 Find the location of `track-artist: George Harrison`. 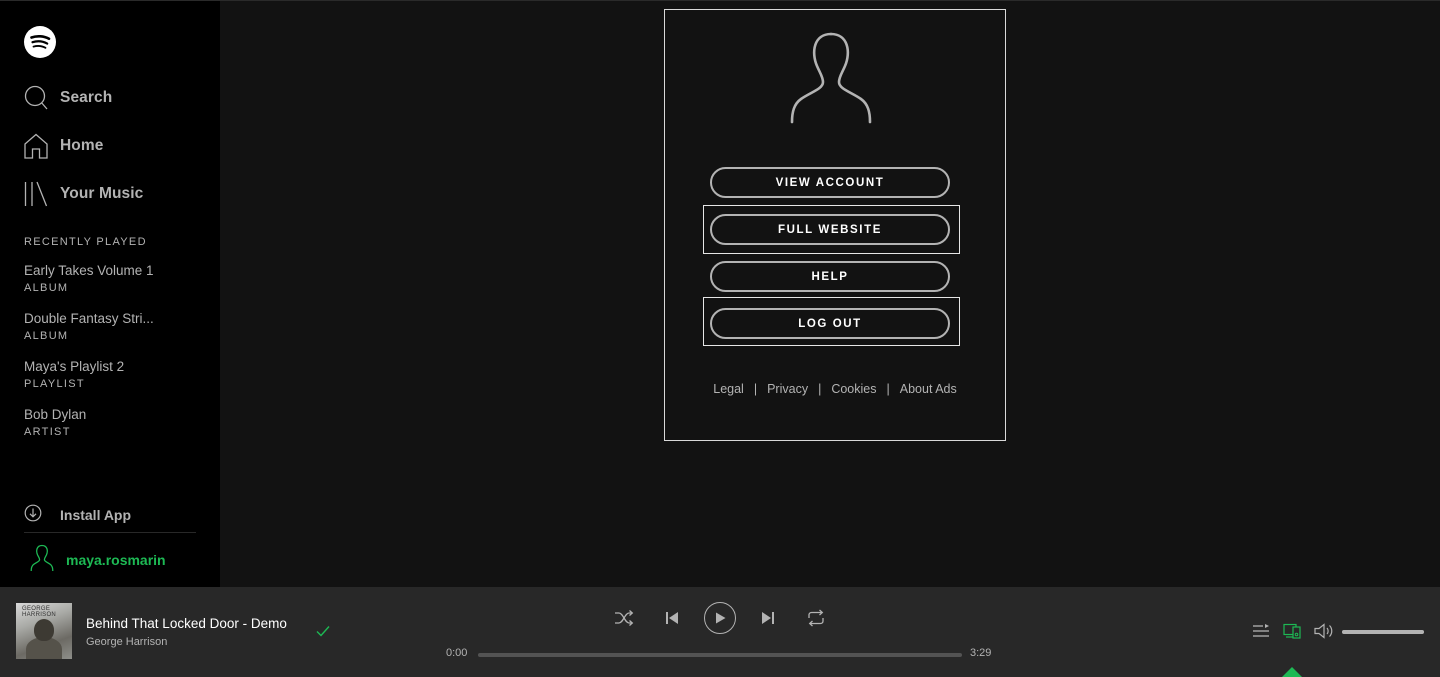

track-artist: George Harrison is located at coordinates (126, 642).